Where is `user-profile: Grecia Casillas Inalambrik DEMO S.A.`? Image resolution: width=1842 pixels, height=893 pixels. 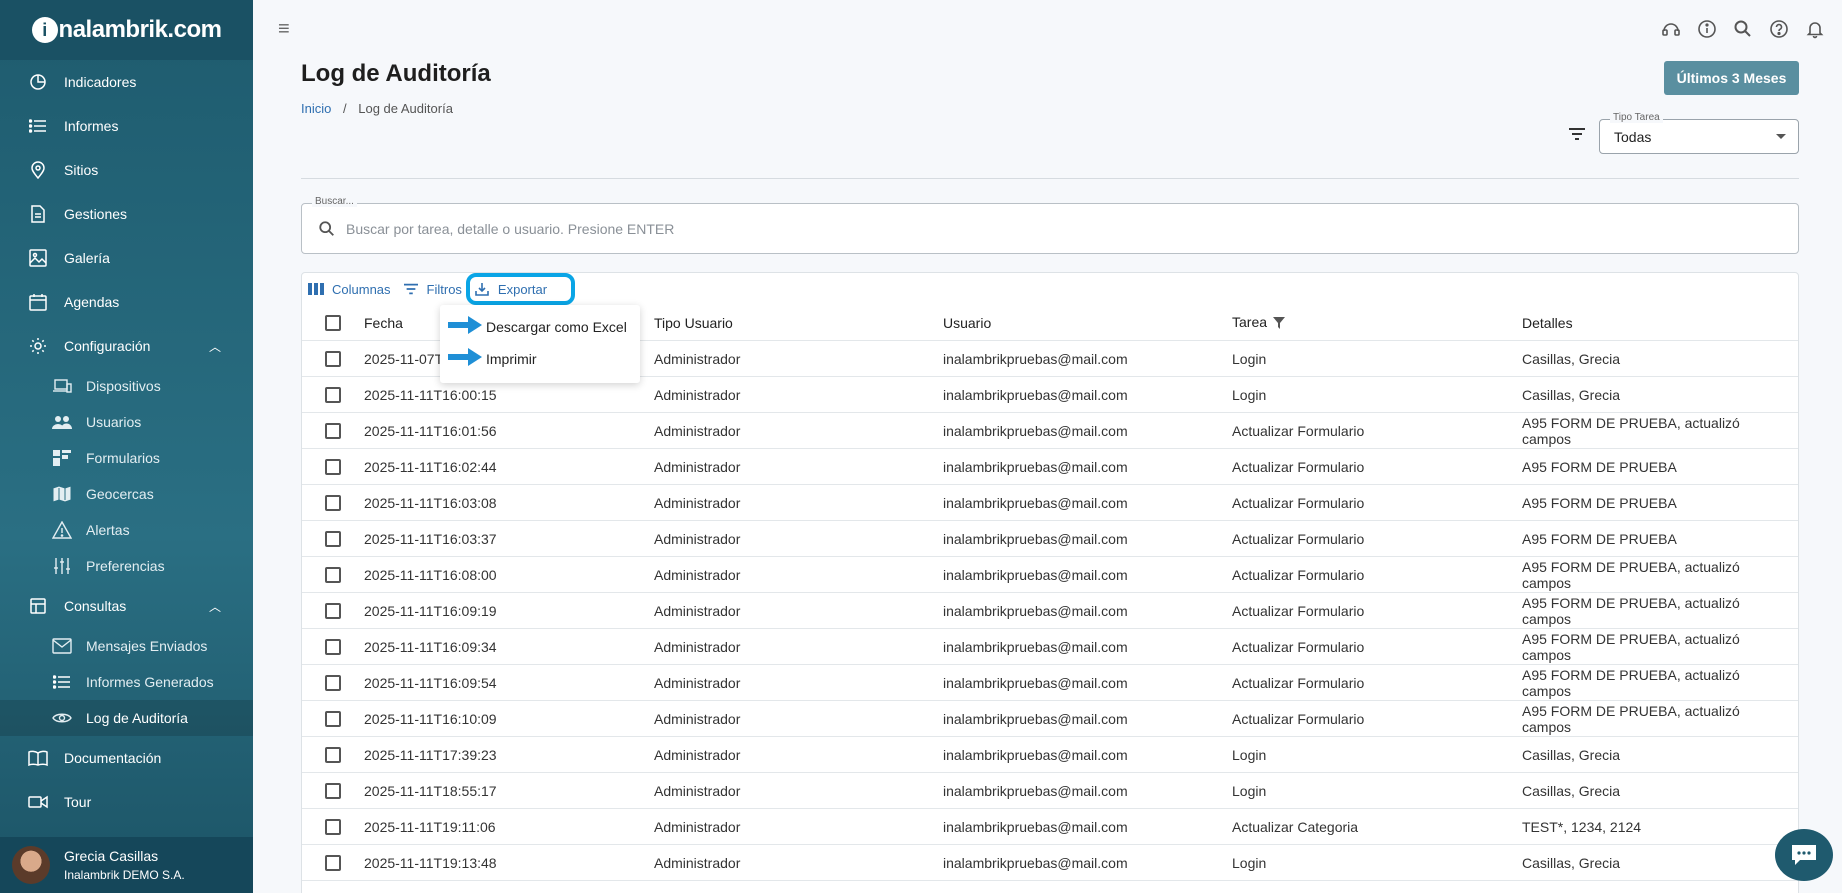 user-profile: Grecia Casillas Inalambrik DEMO S.A. is located at coordinates (126, 865).